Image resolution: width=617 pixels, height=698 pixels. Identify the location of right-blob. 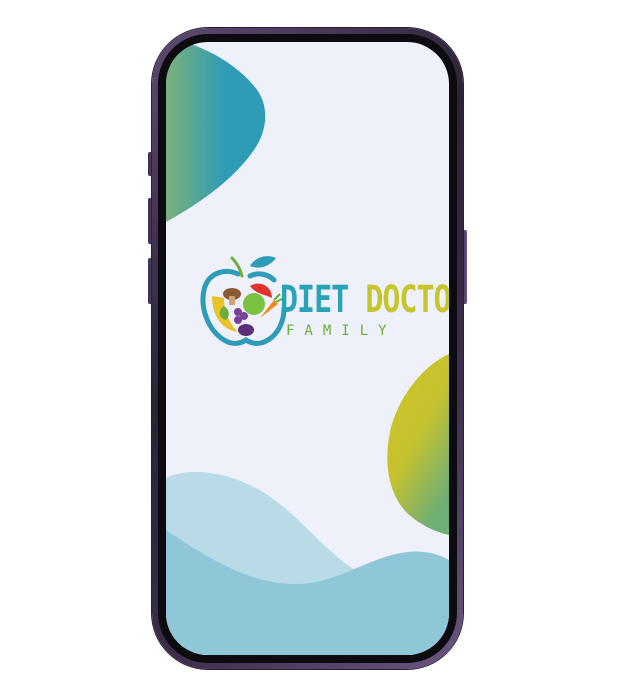
(418, 444).